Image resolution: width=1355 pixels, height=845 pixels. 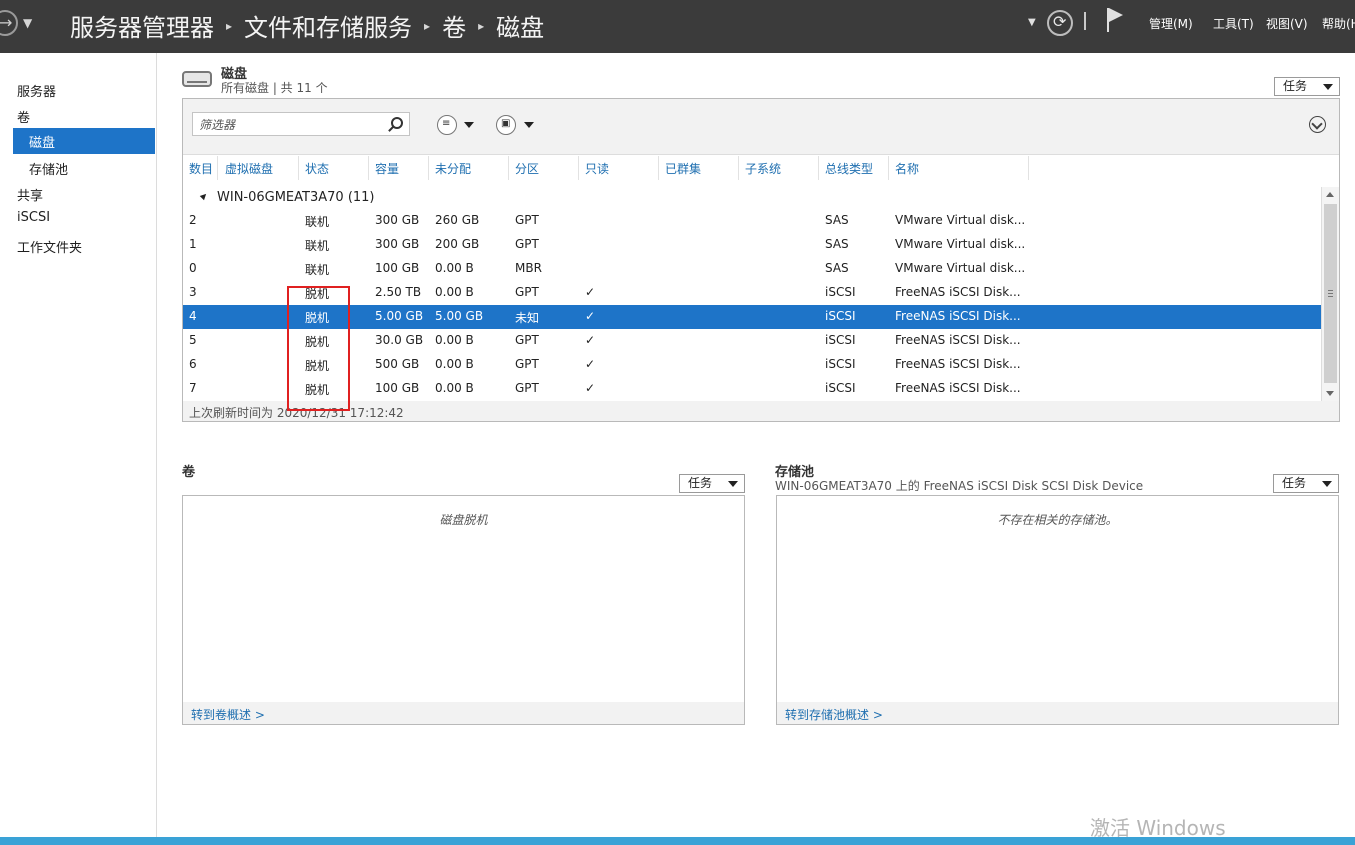 I want to click on menu-help: 帮助(H), so click(x=1338, y=23).